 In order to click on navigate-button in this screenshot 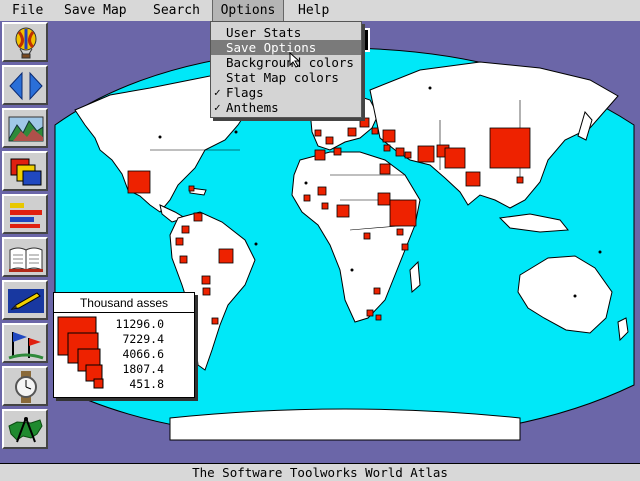, I will do `click(25, 85)`.